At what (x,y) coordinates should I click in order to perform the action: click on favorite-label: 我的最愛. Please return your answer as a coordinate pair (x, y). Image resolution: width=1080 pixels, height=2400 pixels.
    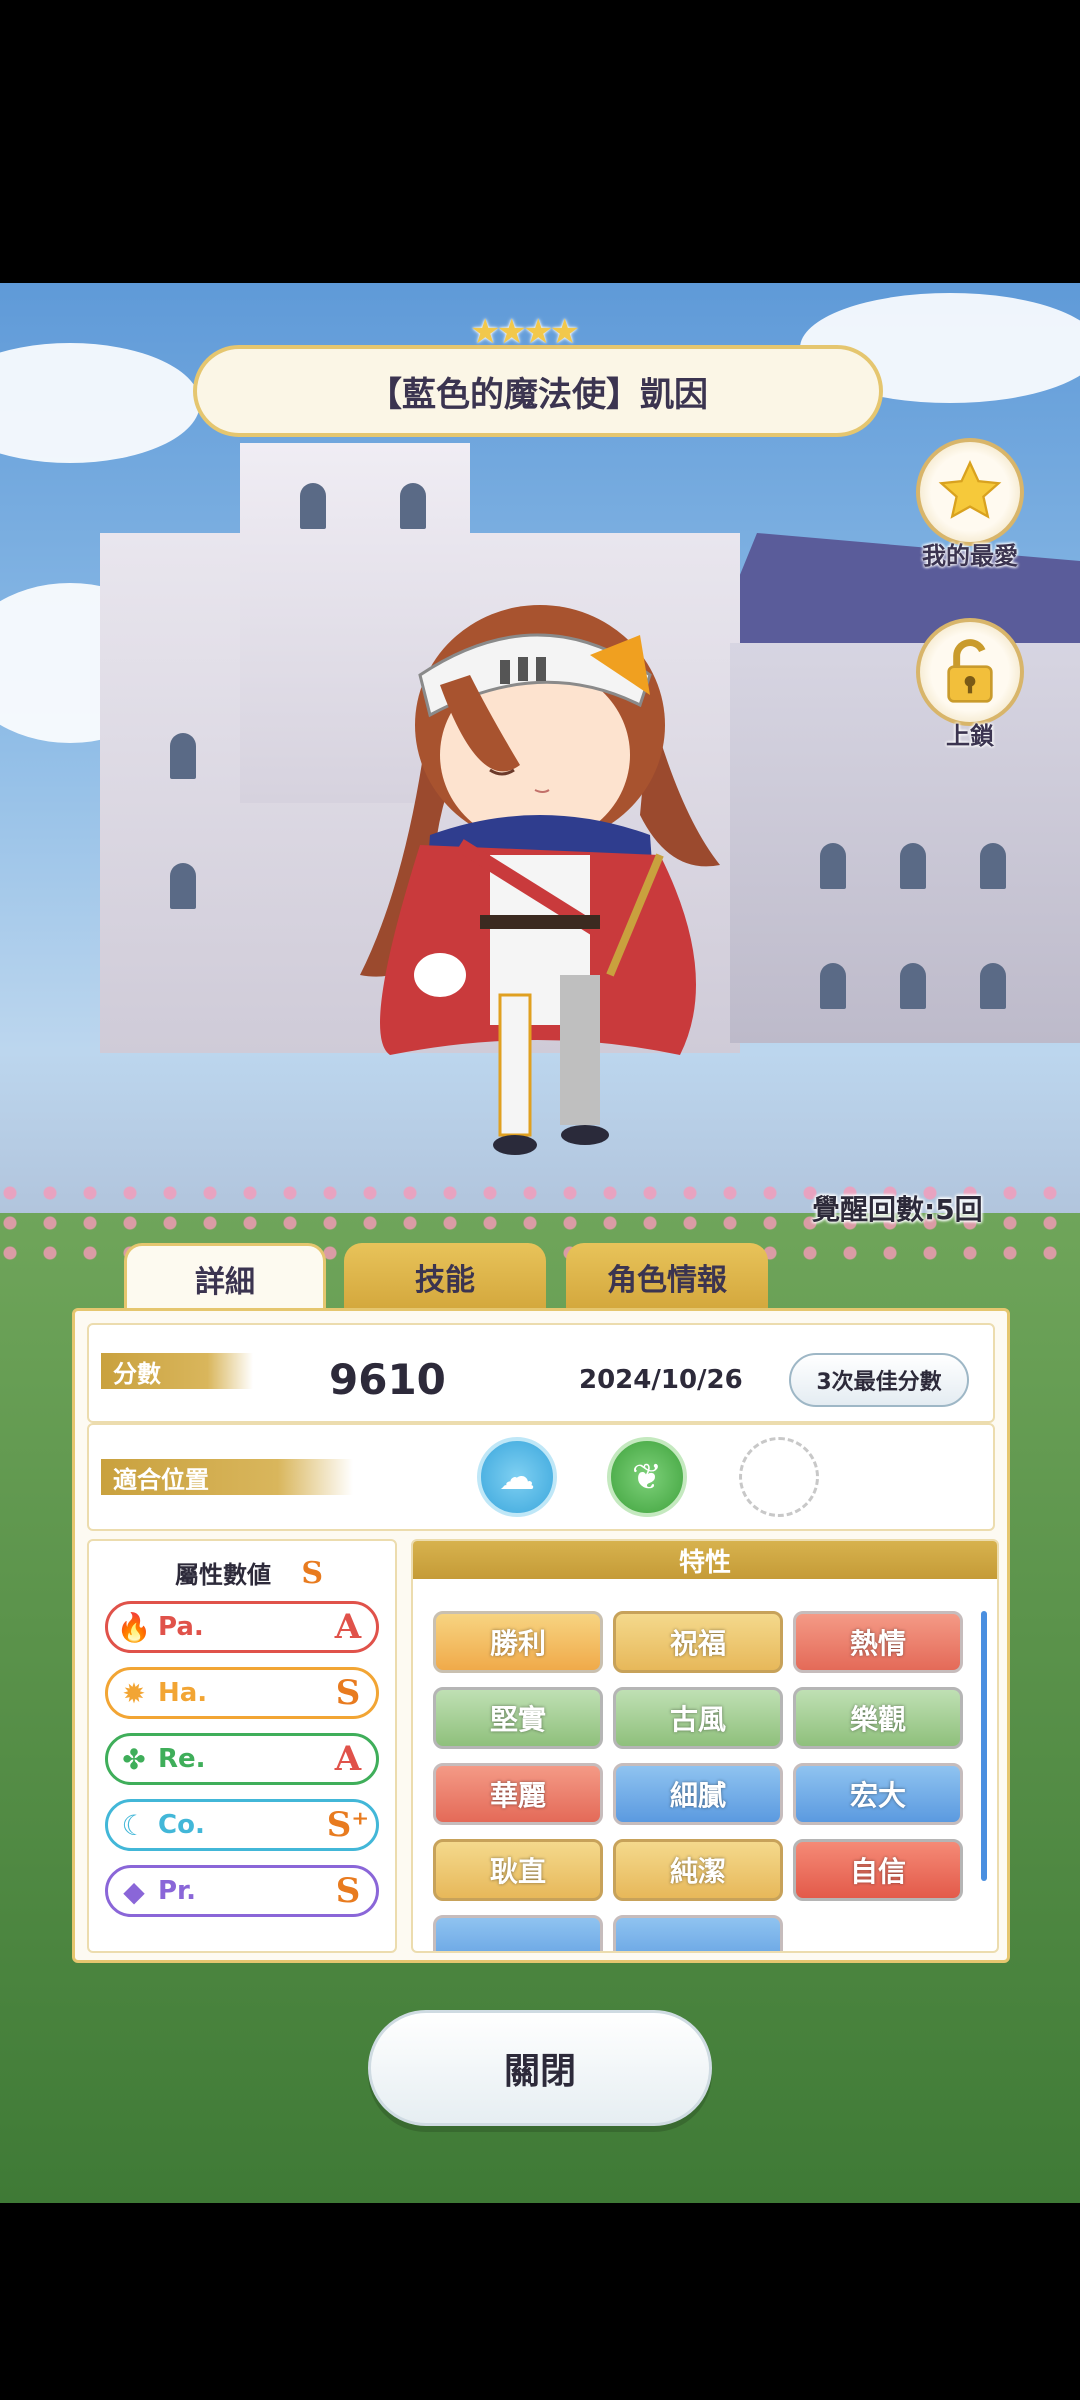
    Looking at the image, I should click on (970, 556).